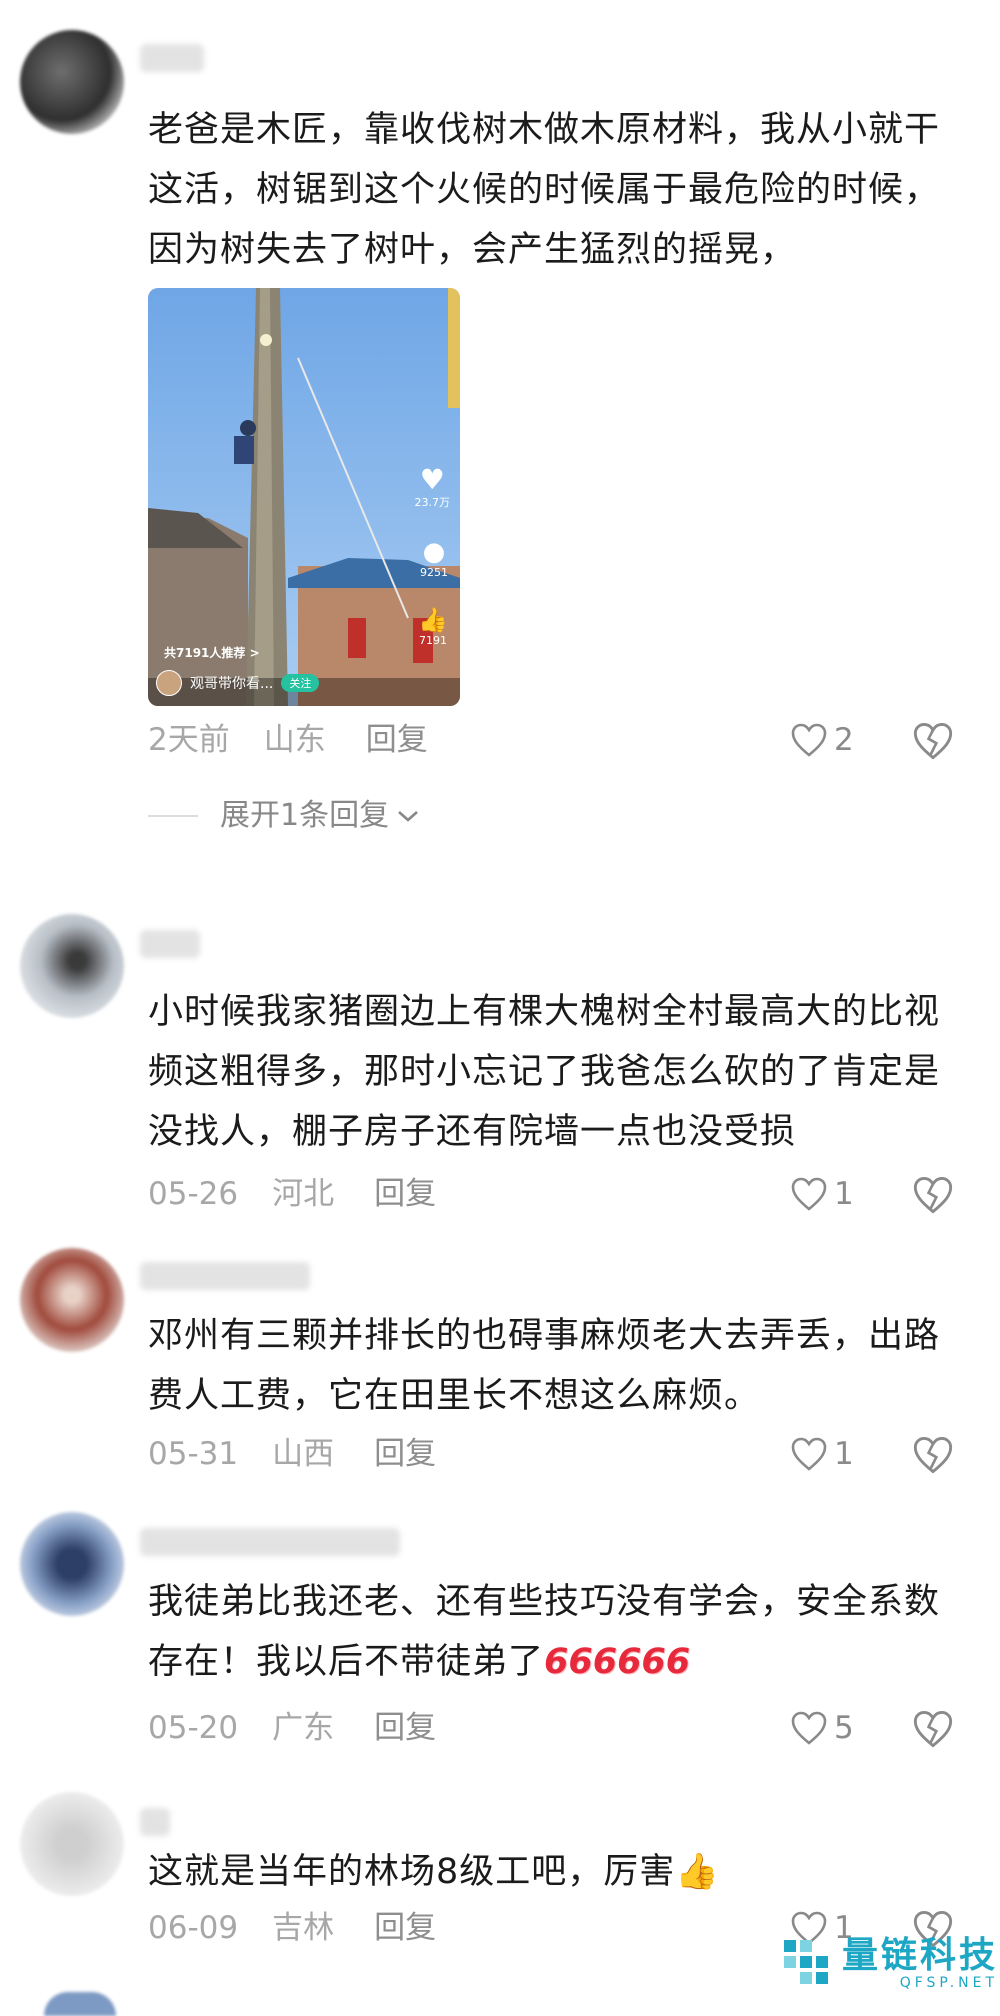 The image size is (1000, 2016). Describe the element at coordinates (412, 1872) in the screenshot. I see `comment-text-body: 这就是当年的林场8级工吧，厉害` at that location.